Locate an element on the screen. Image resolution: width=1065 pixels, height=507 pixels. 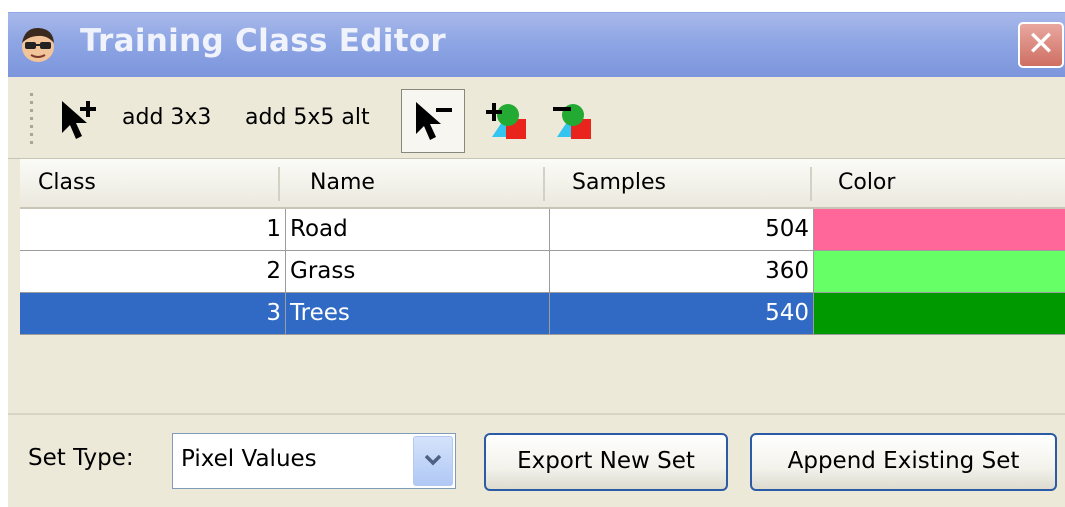
class-name-cell: Road is located at coordinates (418, 229).